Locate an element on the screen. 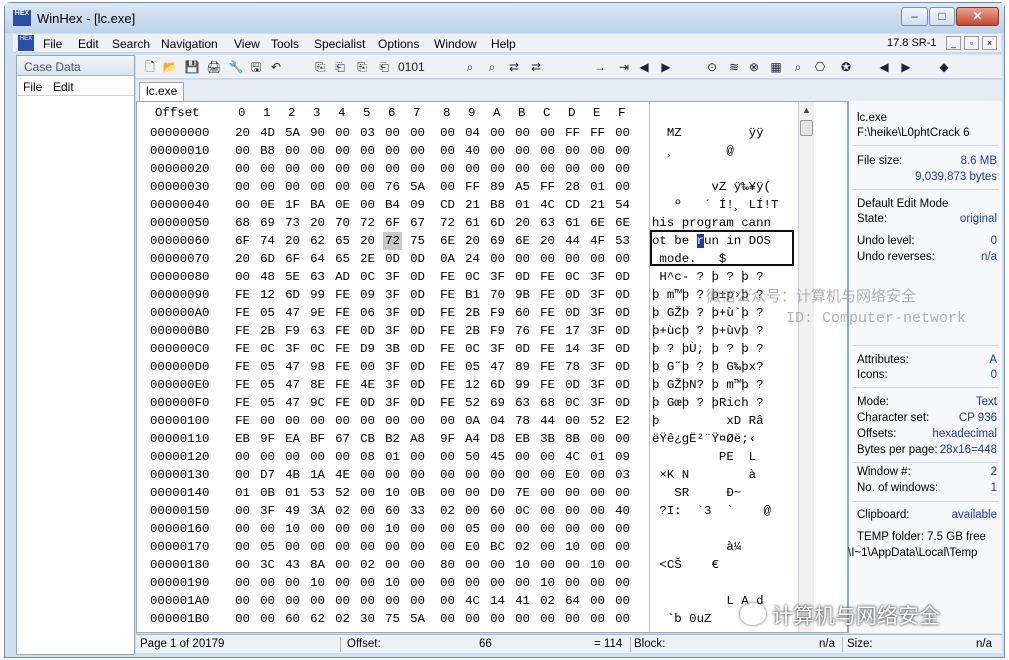 This screenshot has width=1009, height=660. hash-icon: ≋ is located at coordinates (734, 67).